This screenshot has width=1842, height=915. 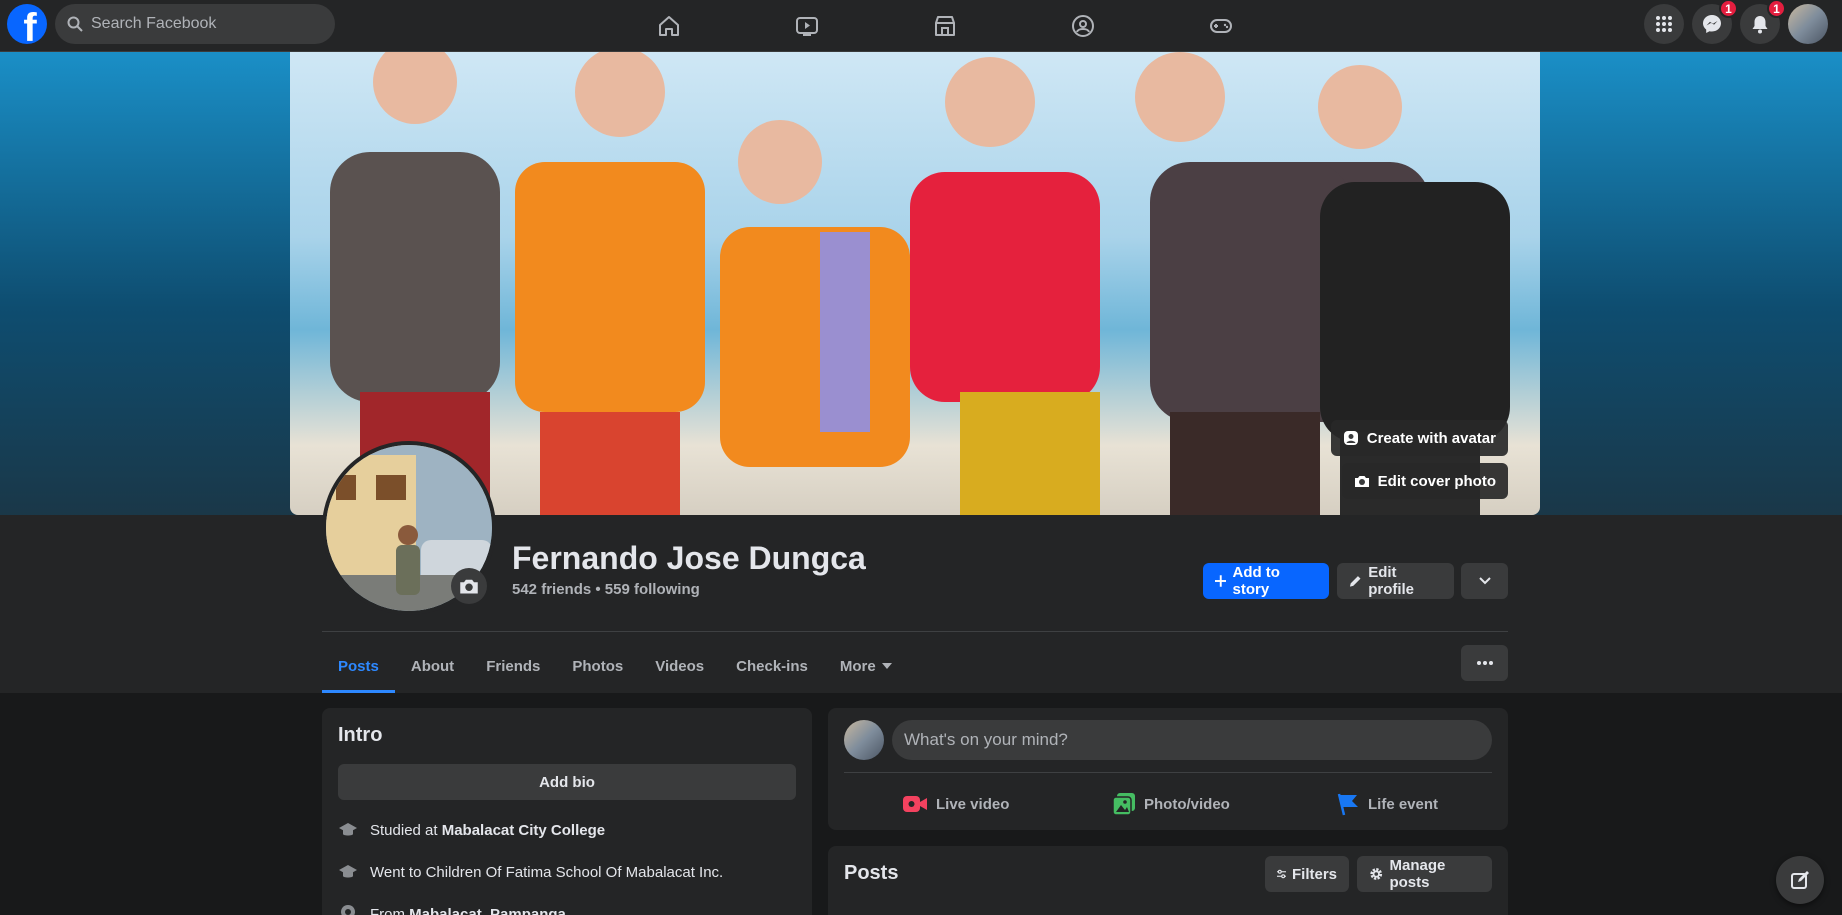 I want to click on header-divider, so click(x=915, y=631).